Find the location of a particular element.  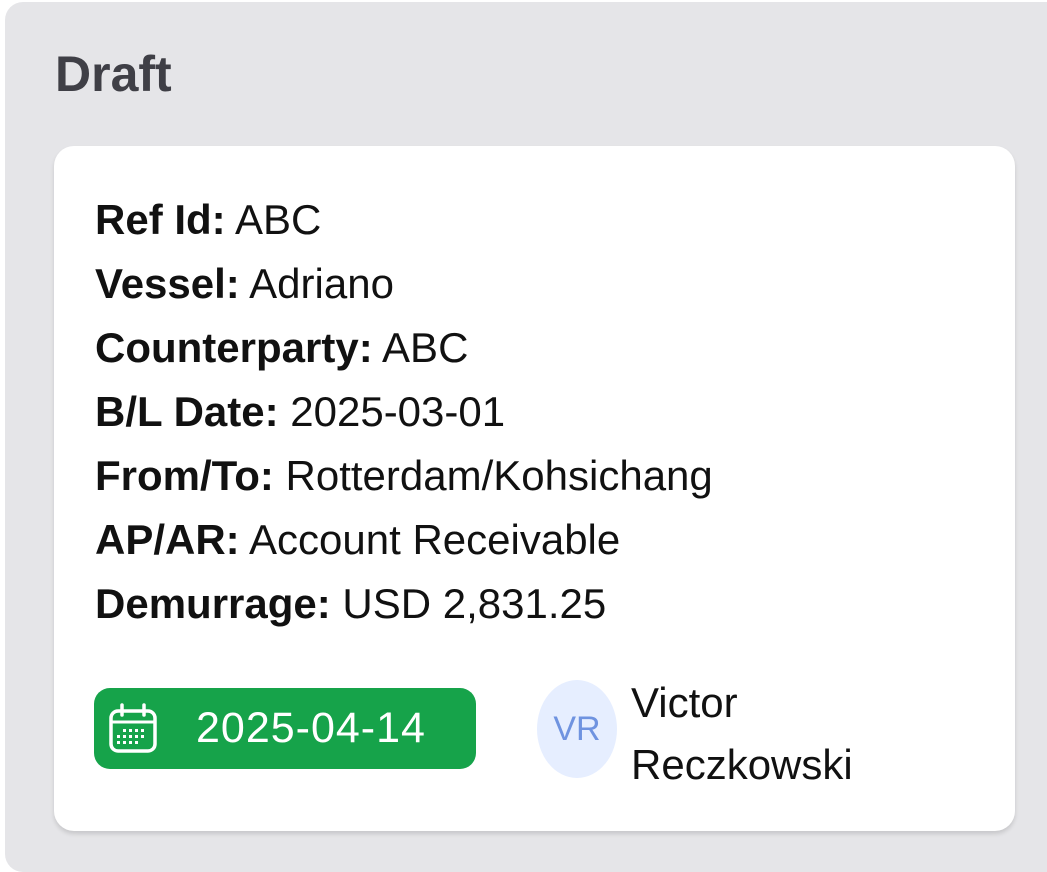

field-label: Vessel: is located at coordinates (167, 283).